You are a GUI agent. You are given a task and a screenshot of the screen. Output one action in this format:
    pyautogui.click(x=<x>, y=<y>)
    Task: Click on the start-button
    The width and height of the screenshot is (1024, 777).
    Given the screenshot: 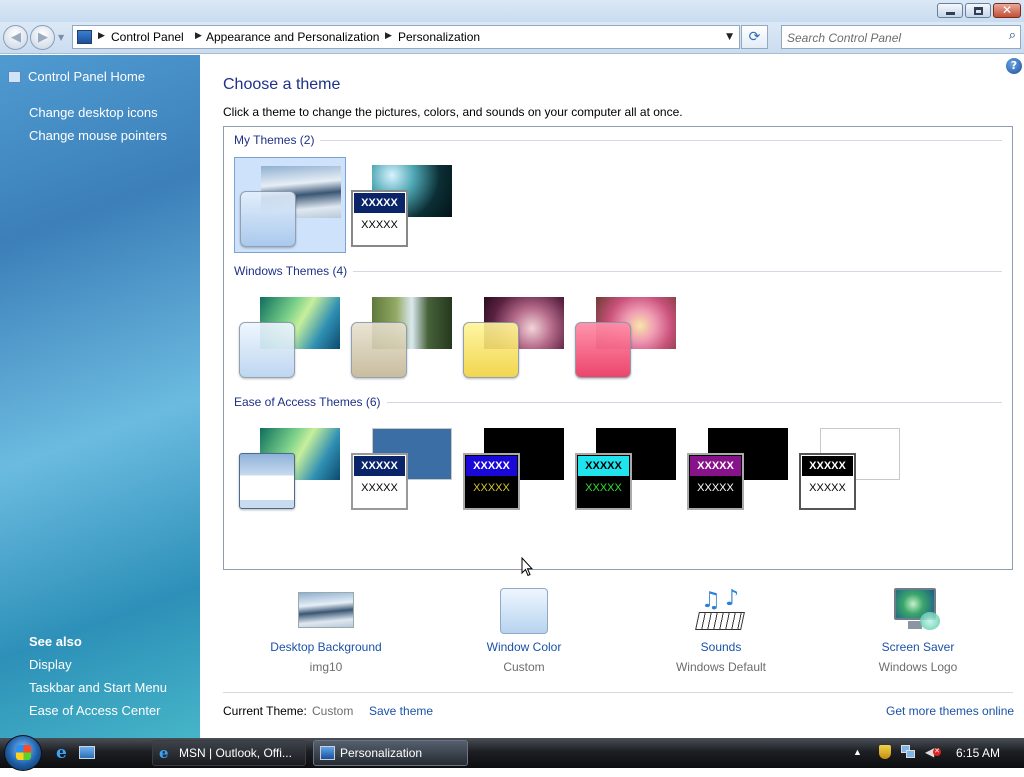 What is the action you would take?
    pyautogui.click(x=23, y=753)
    